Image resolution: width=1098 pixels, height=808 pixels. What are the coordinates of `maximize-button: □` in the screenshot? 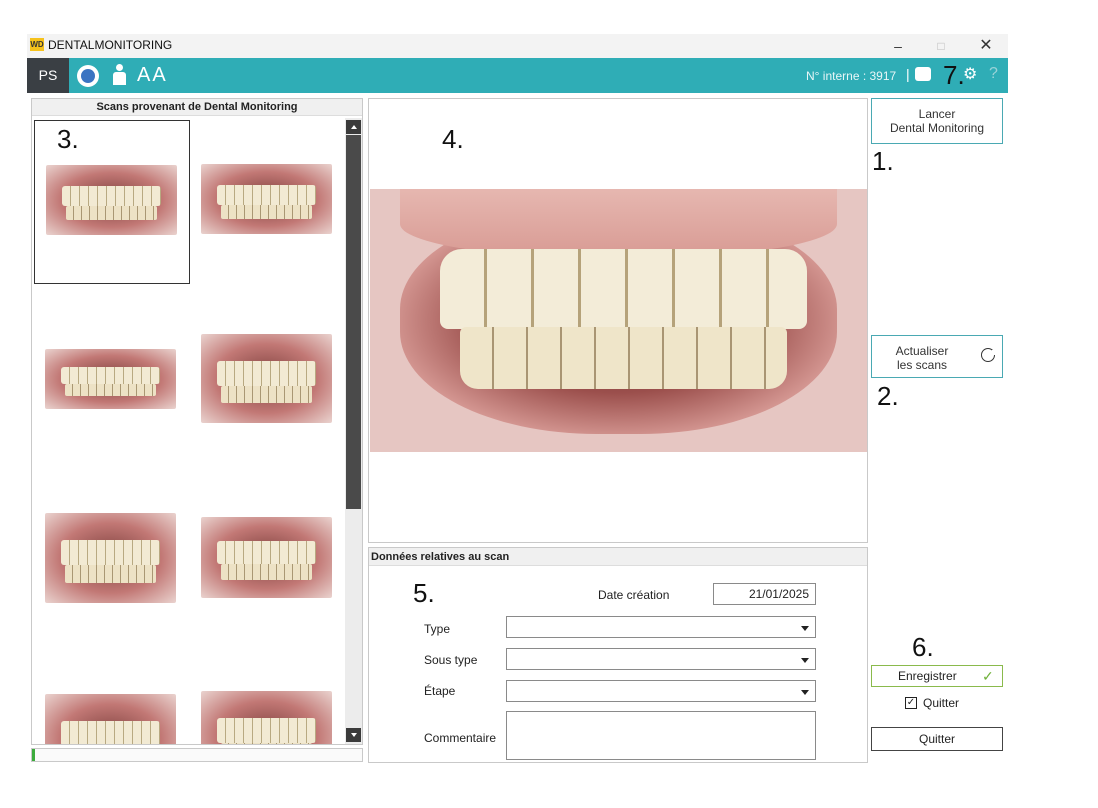 It's located at (941, 46).